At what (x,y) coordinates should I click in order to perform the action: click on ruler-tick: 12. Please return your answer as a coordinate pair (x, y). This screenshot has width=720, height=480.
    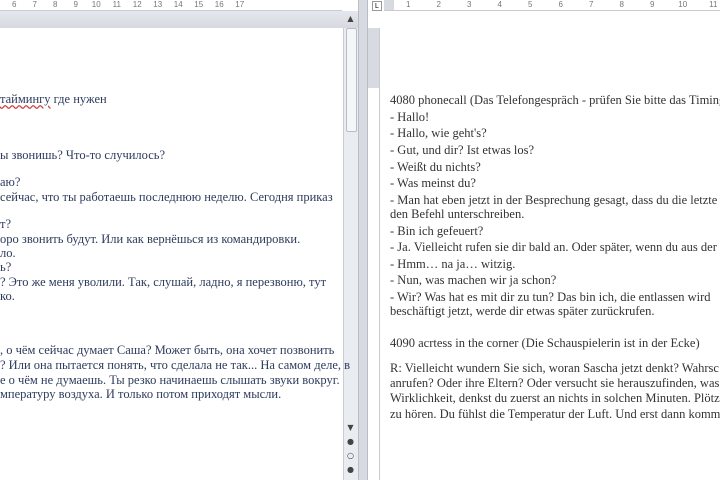
    Looking at the image, I should click on (137, 4).